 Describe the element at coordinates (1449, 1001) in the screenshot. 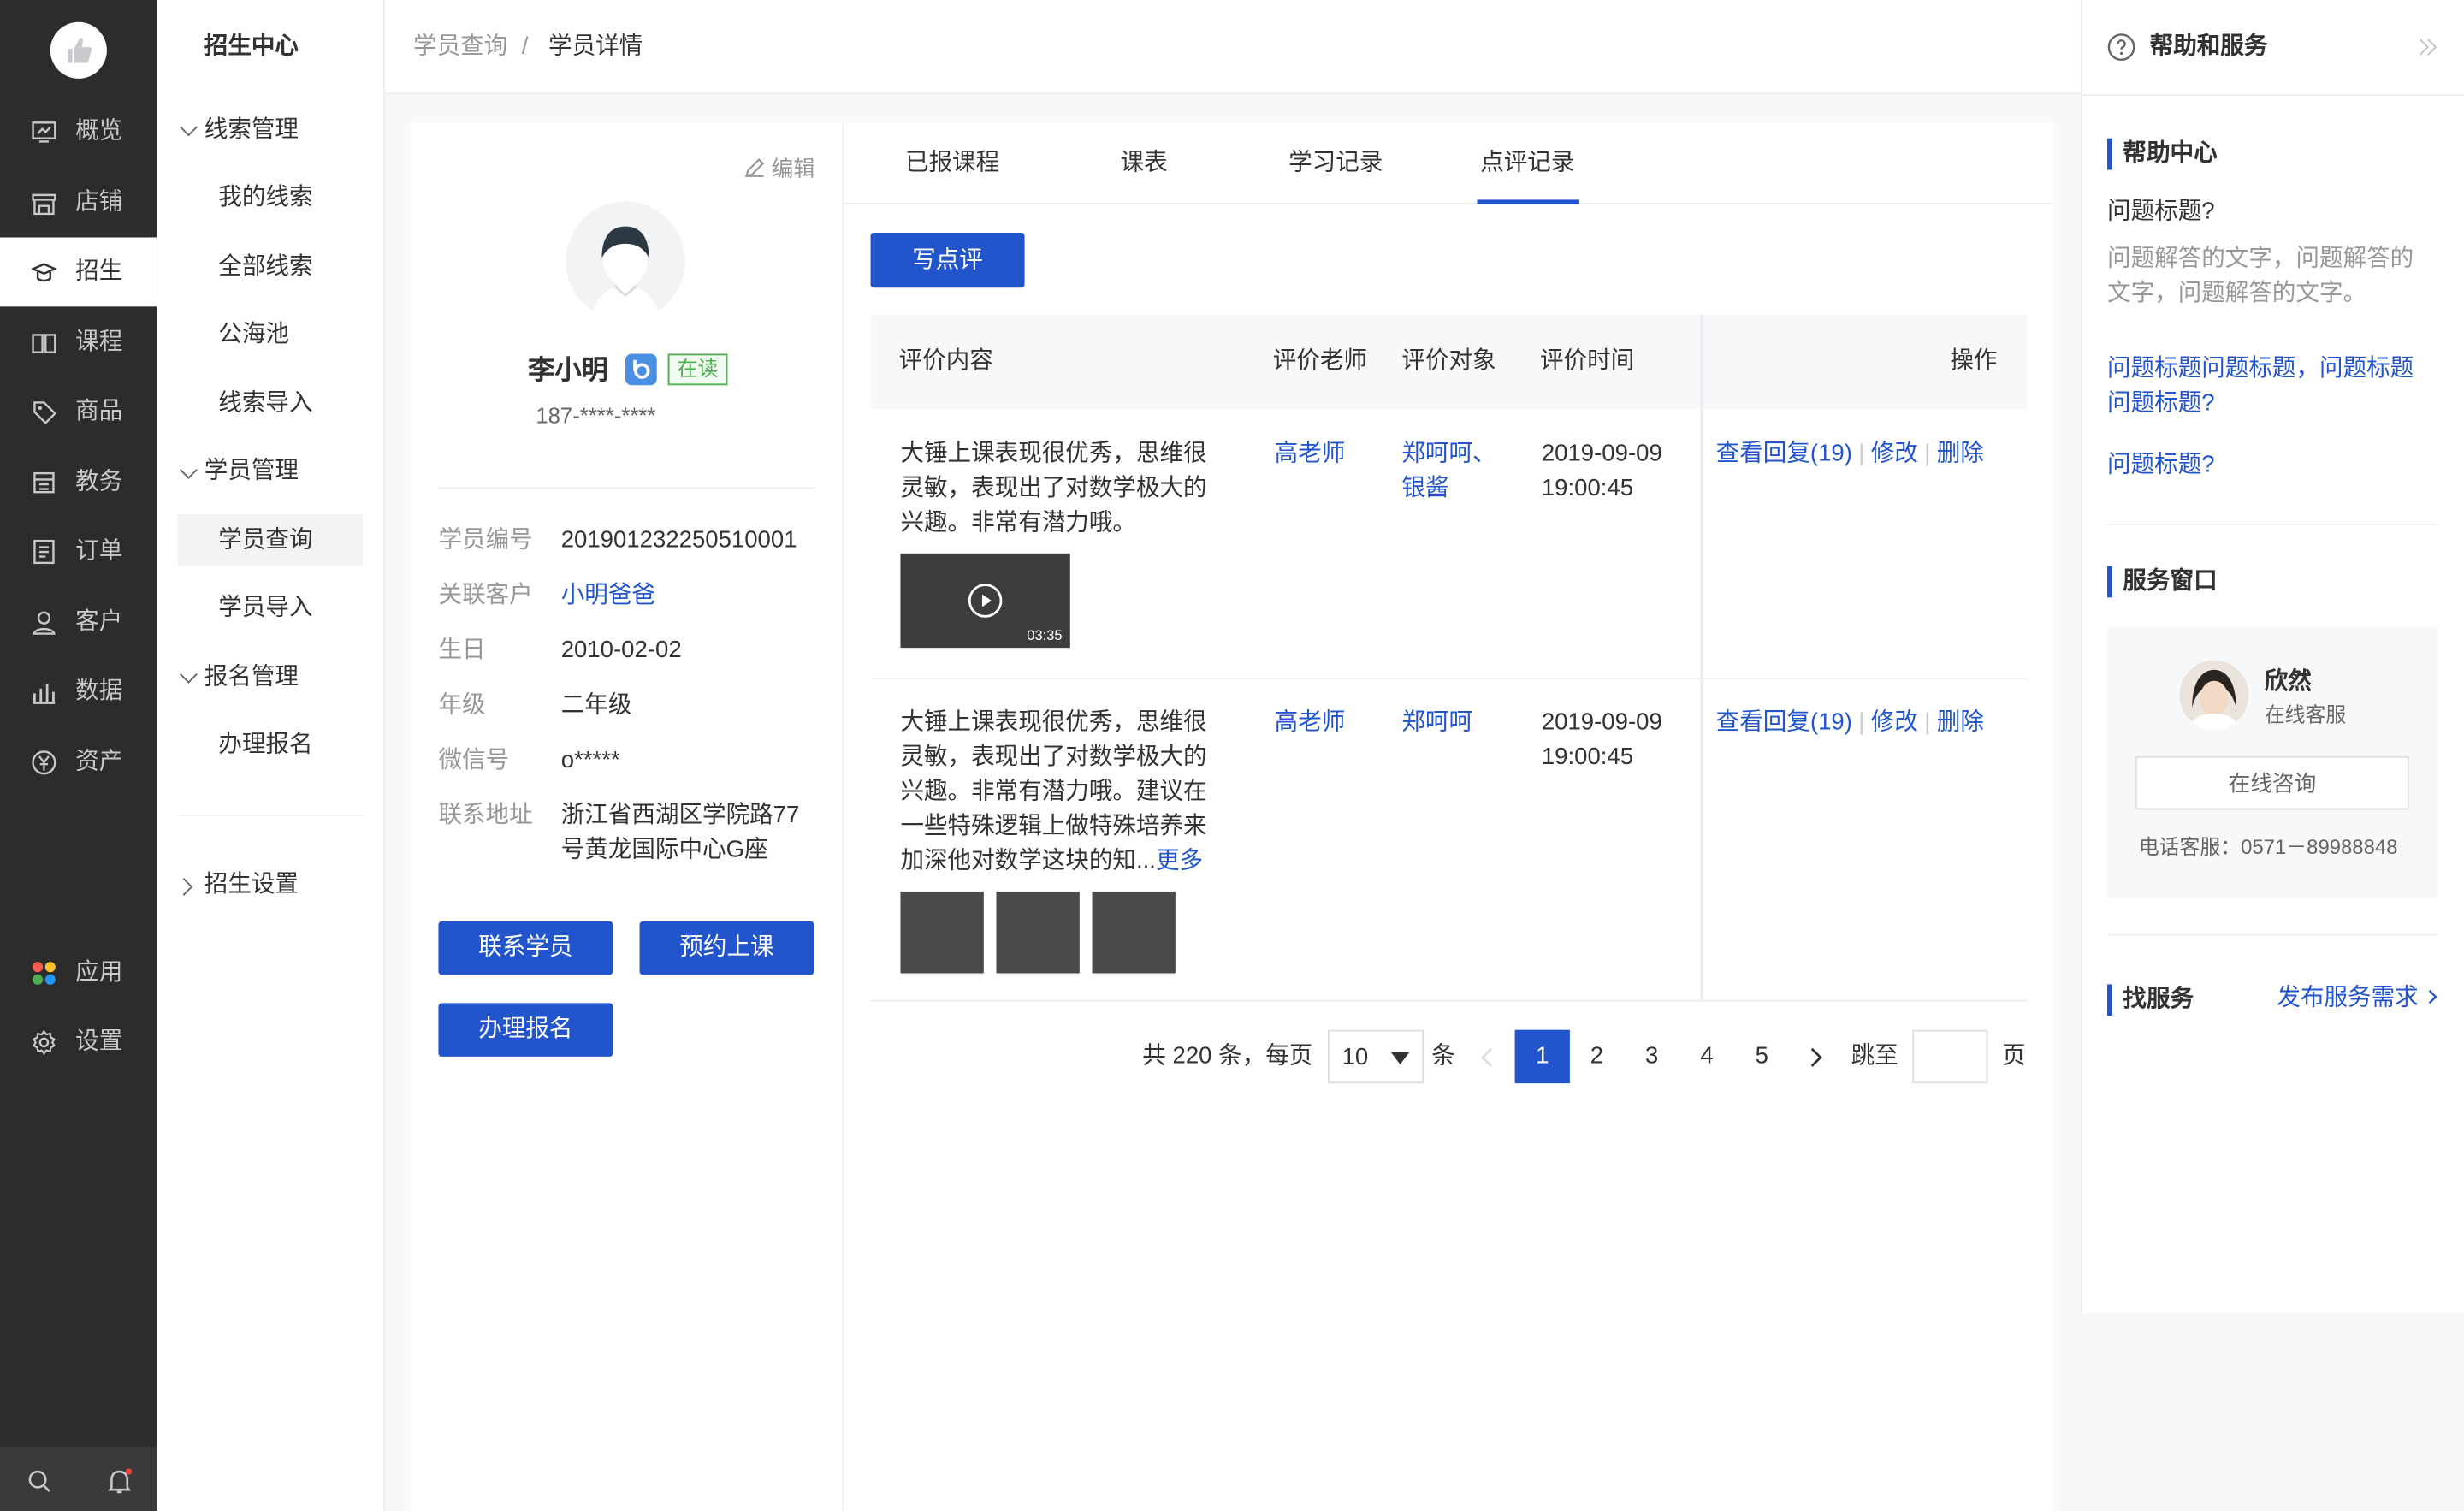

I see `row-divider` at that location.